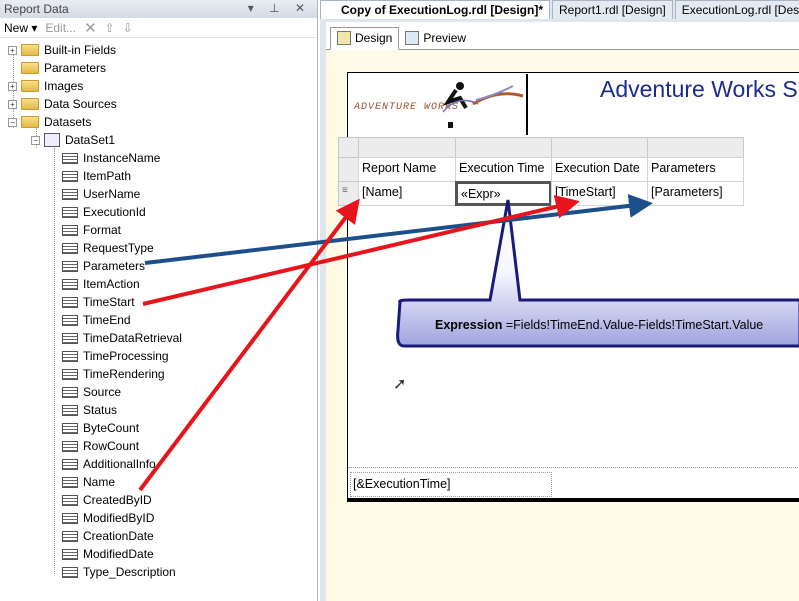  I want to click on tree-field-item: ItemPath, so click(96, 176).